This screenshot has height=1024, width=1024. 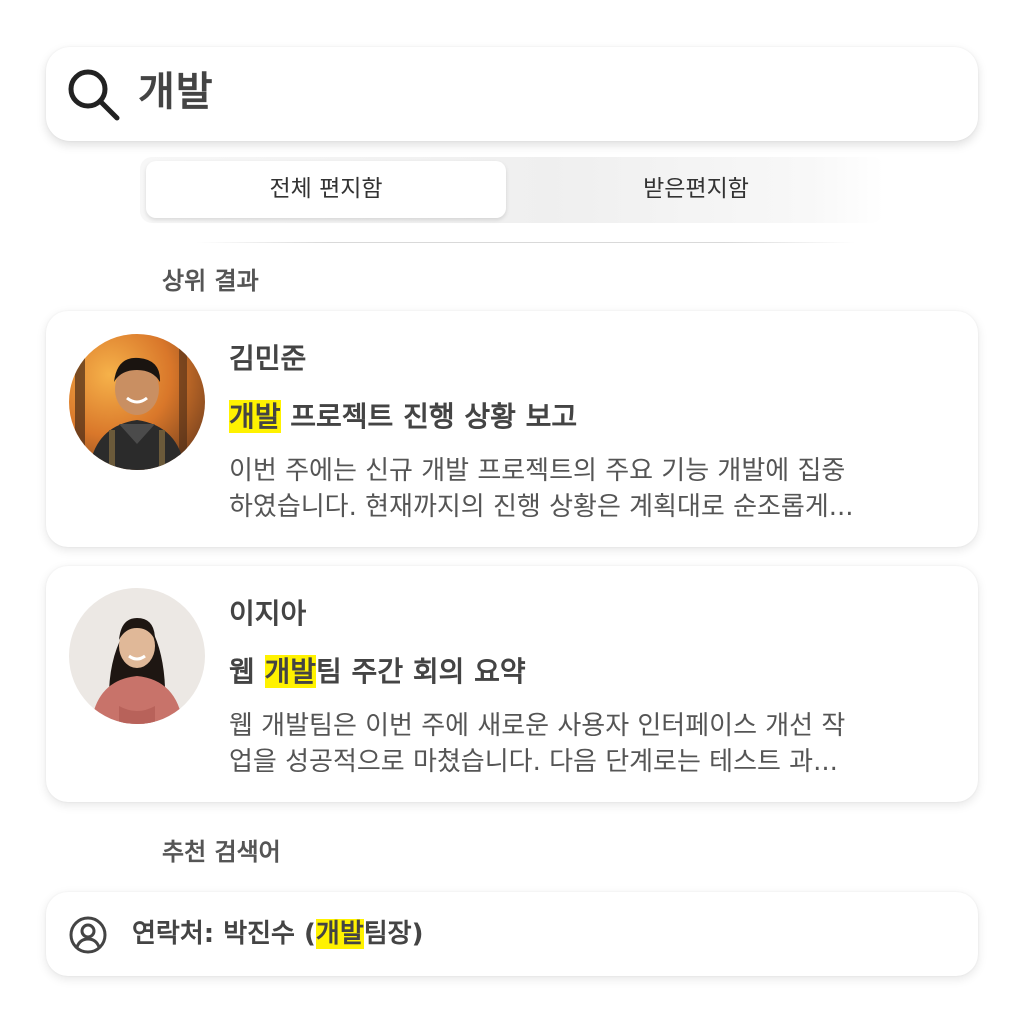 I want to click on subject-text: 프로젝트 진행 상황 보고, so click(x=429, y=416).